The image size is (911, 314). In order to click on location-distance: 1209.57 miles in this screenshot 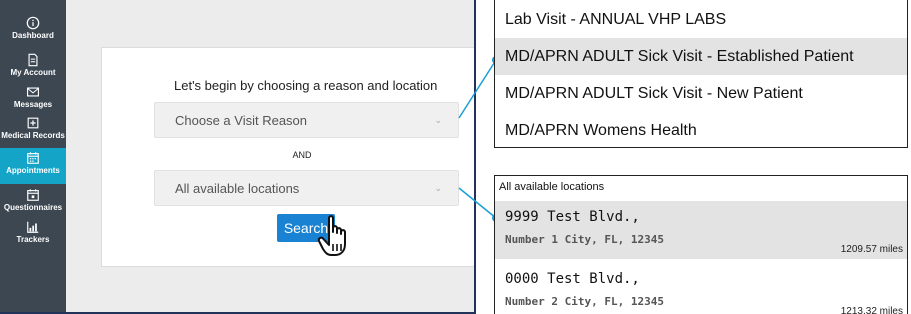, I will do `click(871, 249)`.